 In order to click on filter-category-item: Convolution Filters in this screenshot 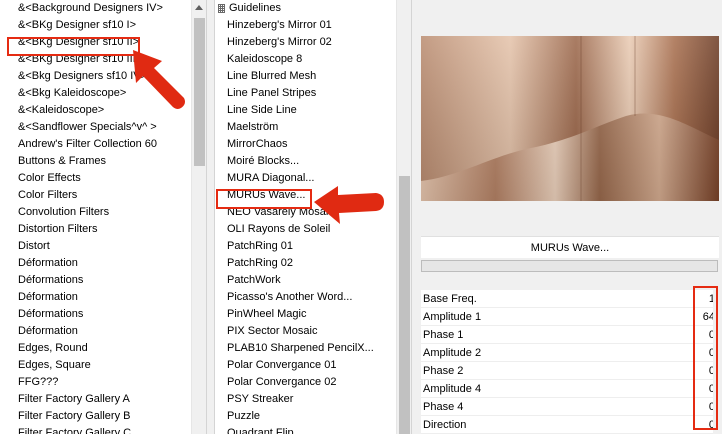, I will do `click(95, 212)`.